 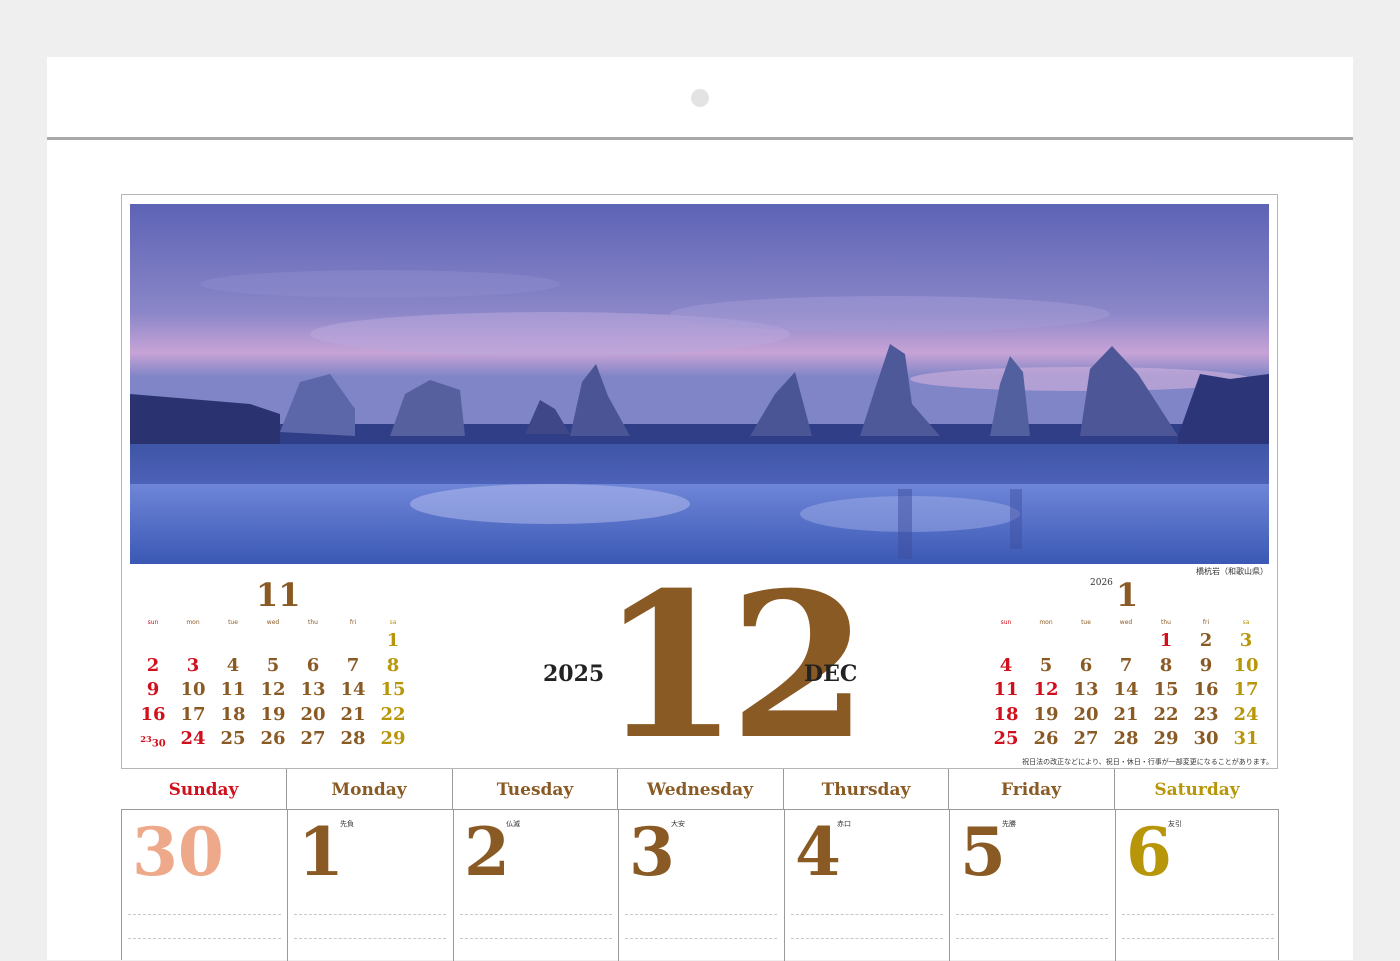 I want to click on header-friday: Friday, so click(x=1030, y=789).